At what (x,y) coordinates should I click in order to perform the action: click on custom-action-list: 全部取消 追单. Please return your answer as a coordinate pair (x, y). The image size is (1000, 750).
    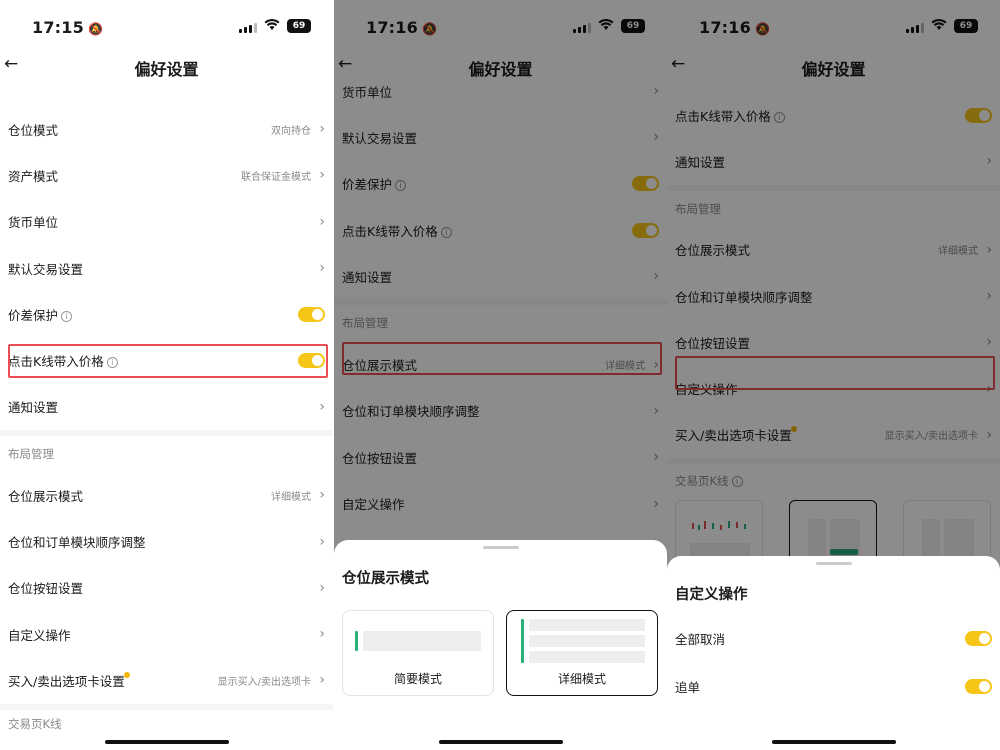
    Looking at the image, I should click on (833, 662).